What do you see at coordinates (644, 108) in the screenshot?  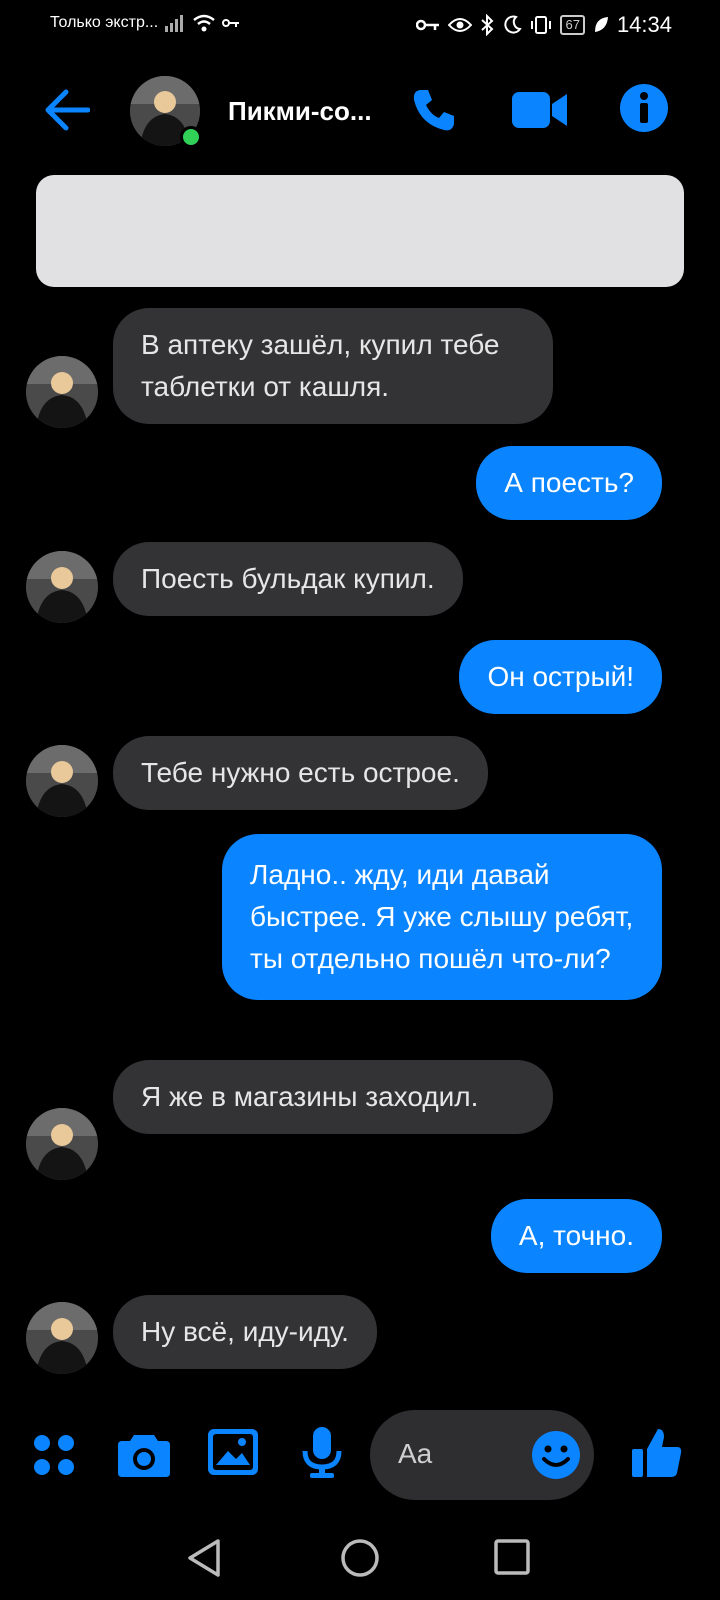 I see `info-icon` at bounding box center [644, 108].